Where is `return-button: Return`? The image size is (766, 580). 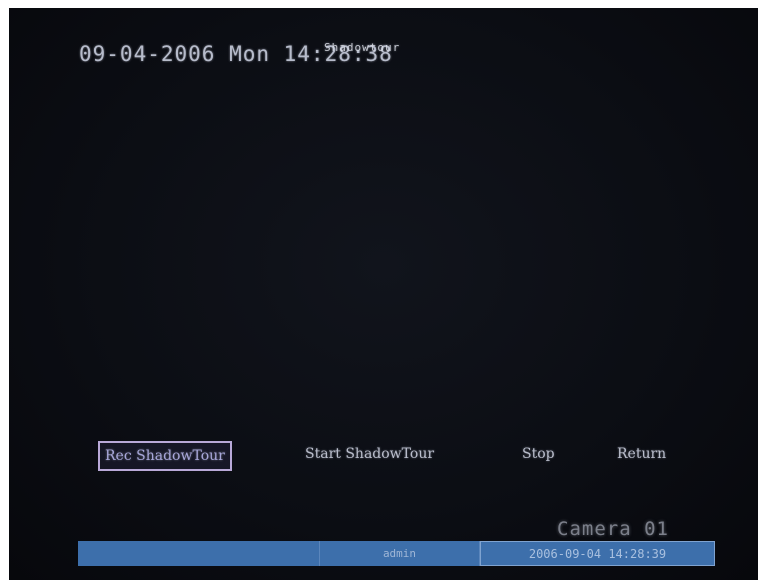
return-button: Return is located at coordinates (641, 454).